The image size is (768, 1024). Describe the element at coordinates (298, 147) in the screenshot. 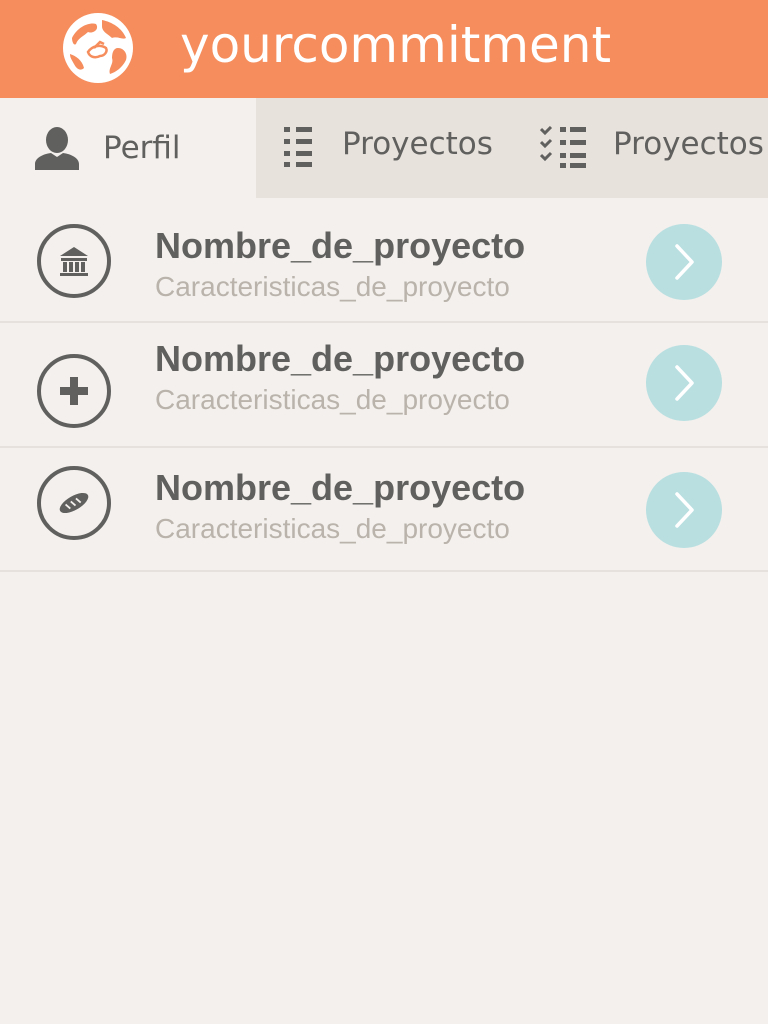

I see `list-icon` at that location.